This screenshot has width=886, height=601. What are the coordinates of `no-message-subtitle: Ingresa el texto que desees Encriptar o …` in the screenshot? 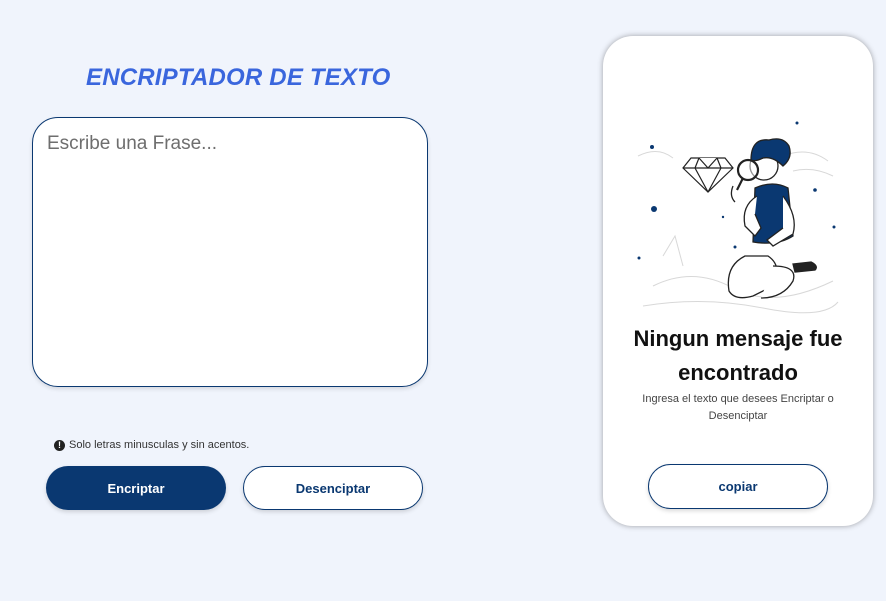 It's located at (738, 407).